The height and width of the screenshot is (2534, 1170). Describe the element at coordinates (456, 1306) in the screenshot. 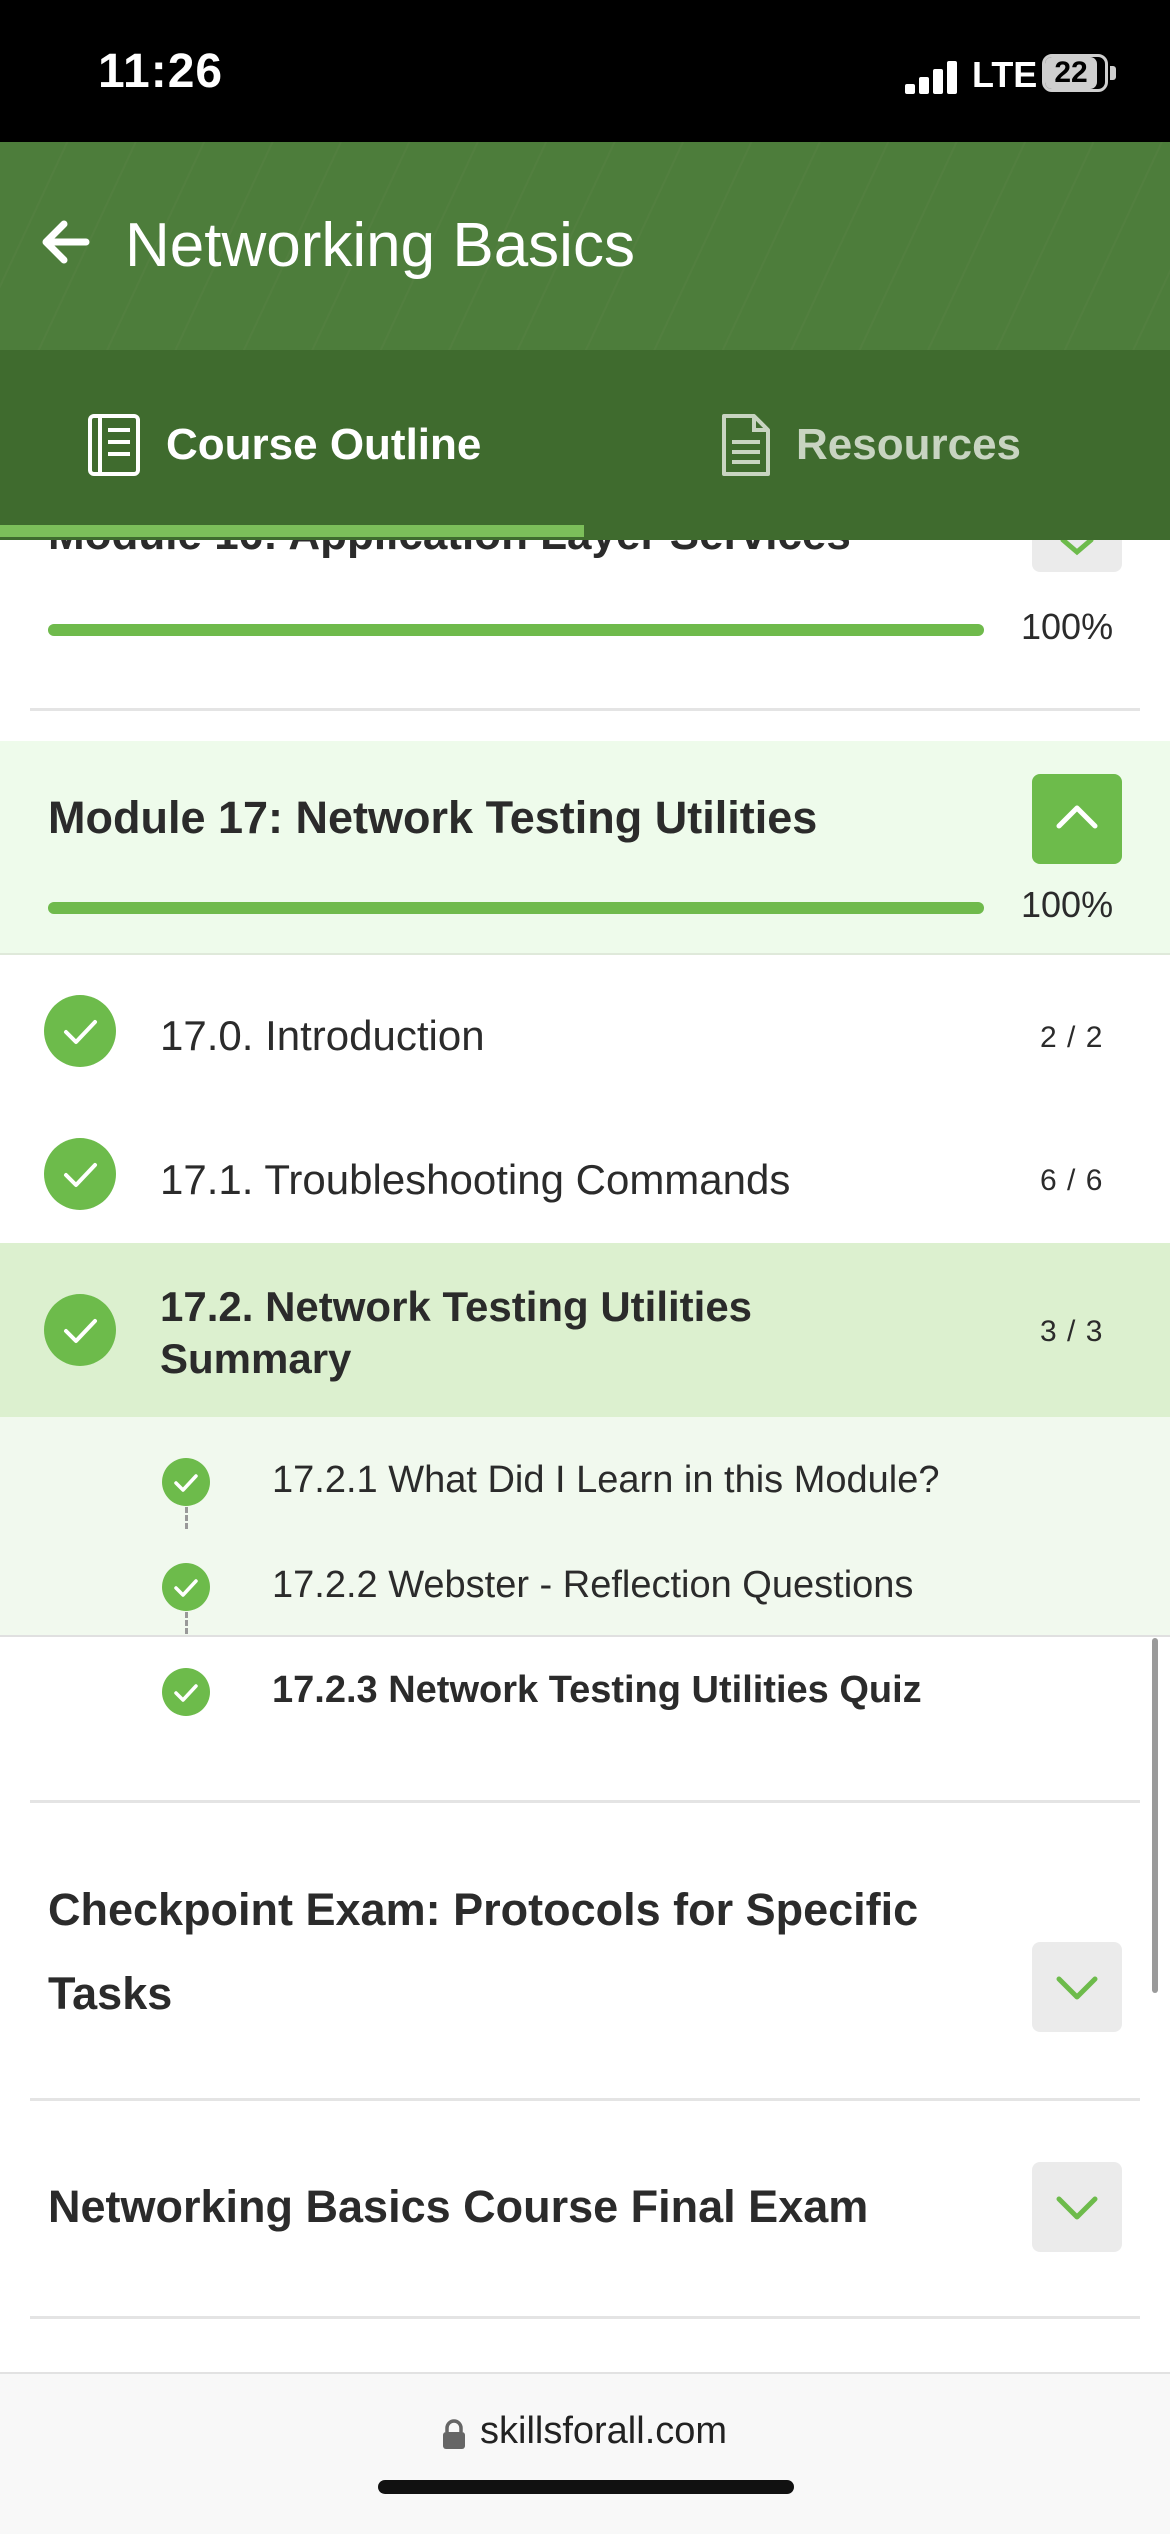

I see `lesson-label-line1: 17.2. Network Testing Utilities` at that location.